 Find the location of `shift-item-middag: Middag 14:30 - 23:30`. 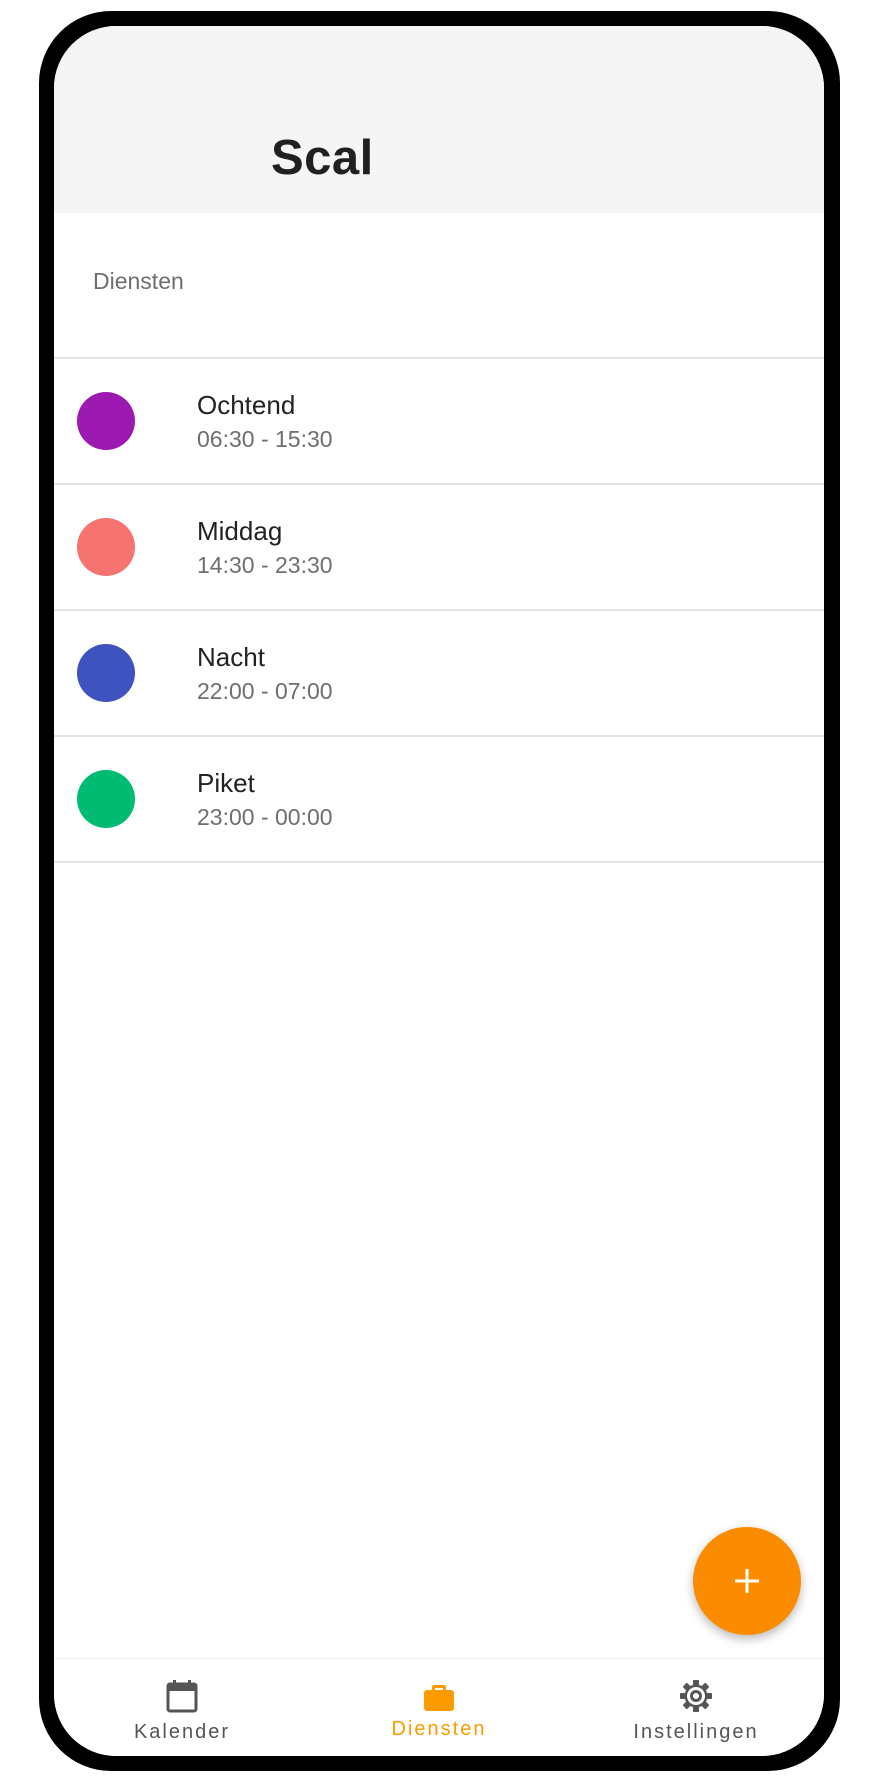

shift-item-middag: Middag 14:30 - 23:30 is located at coordinates (439, 548).